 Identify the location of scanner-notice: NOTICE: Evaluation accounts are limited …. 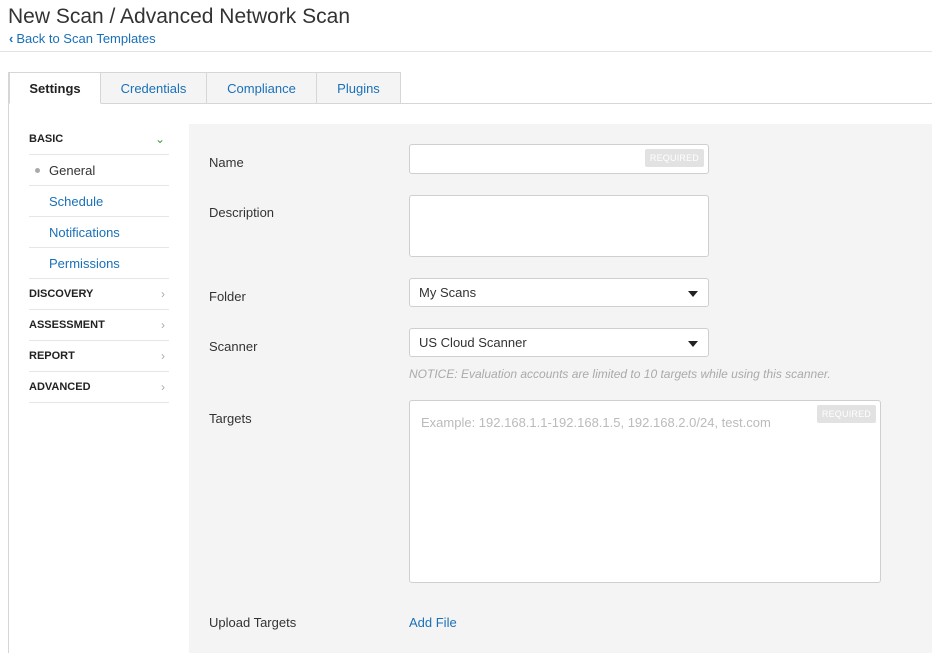
(620, 374).